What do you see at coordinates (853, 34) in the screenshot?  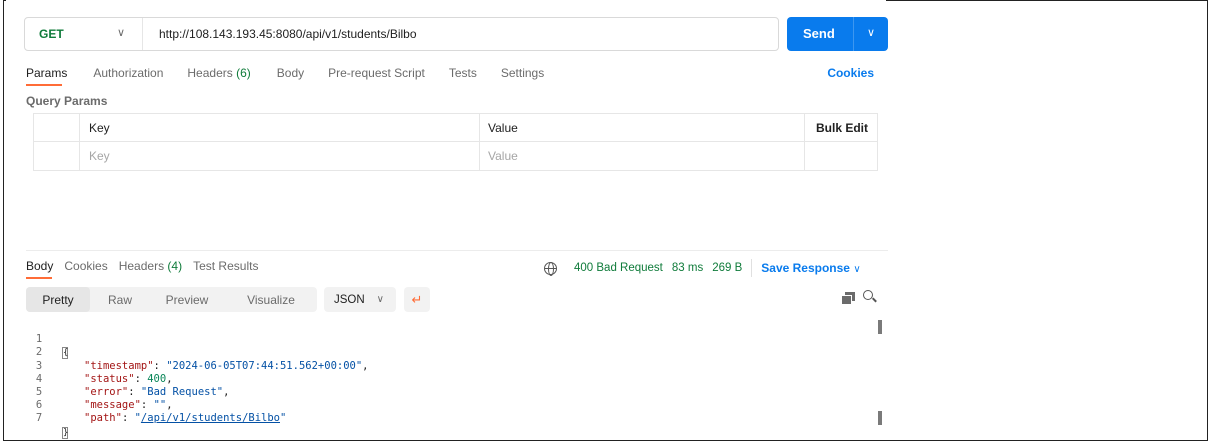 I see `send-split-divider` at bounding box center [853, 34].